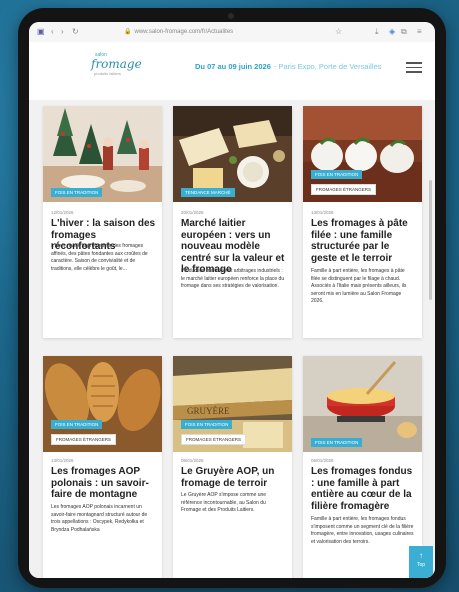 This screenshot has height=592, width=459. What do you see at coordinates (362, 404) in the screenshot?
I see `article-image-fondue: Fois en Tradition` at bounding box center [362, 404].